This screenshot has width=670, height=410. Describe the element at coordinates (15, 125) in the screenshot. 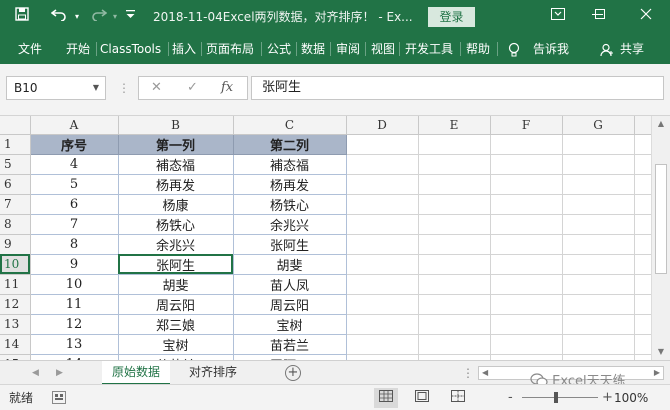

I see `select-all-corner` at that location.